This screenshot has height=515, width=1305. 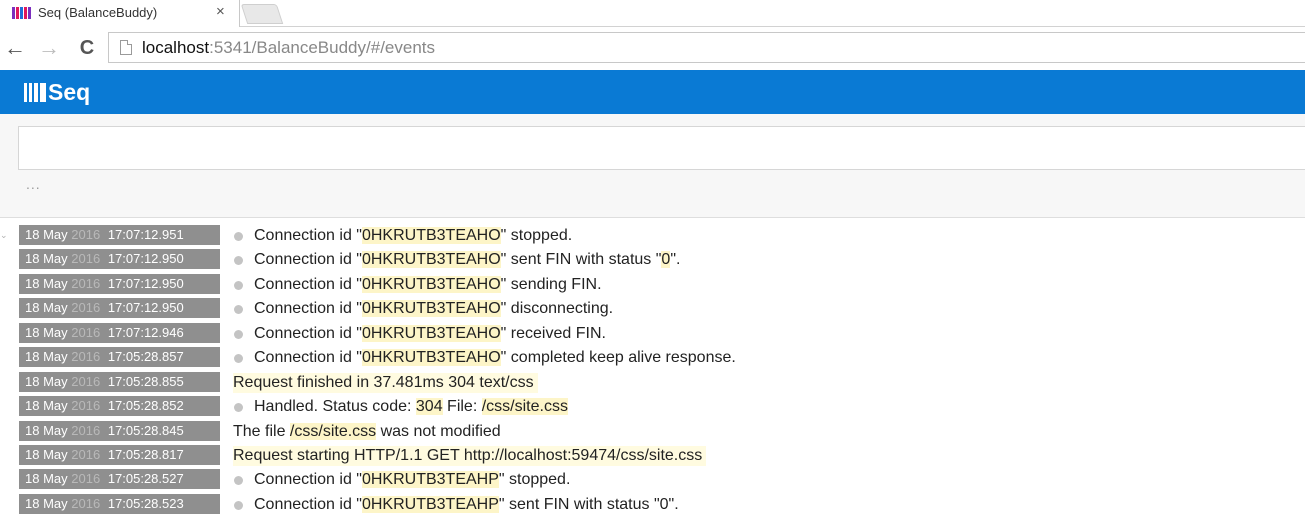 What do you see at coordinates (551, 284) in the screenshot?
I see `event-message-text: " sending FIN.` at bounding box center [551, 284].